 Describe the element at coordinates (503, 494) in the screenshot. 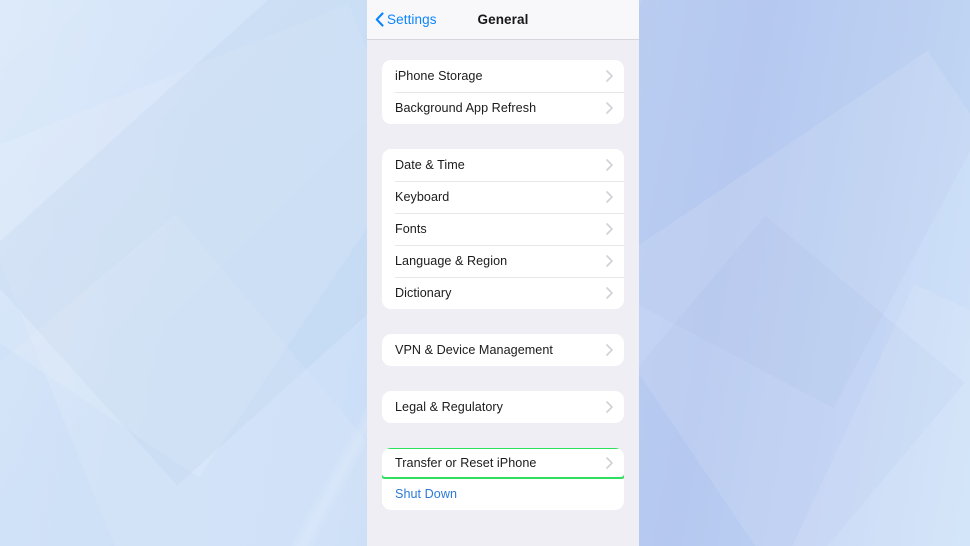

I see `settings-row-shut-down: Shut Down` at that location.